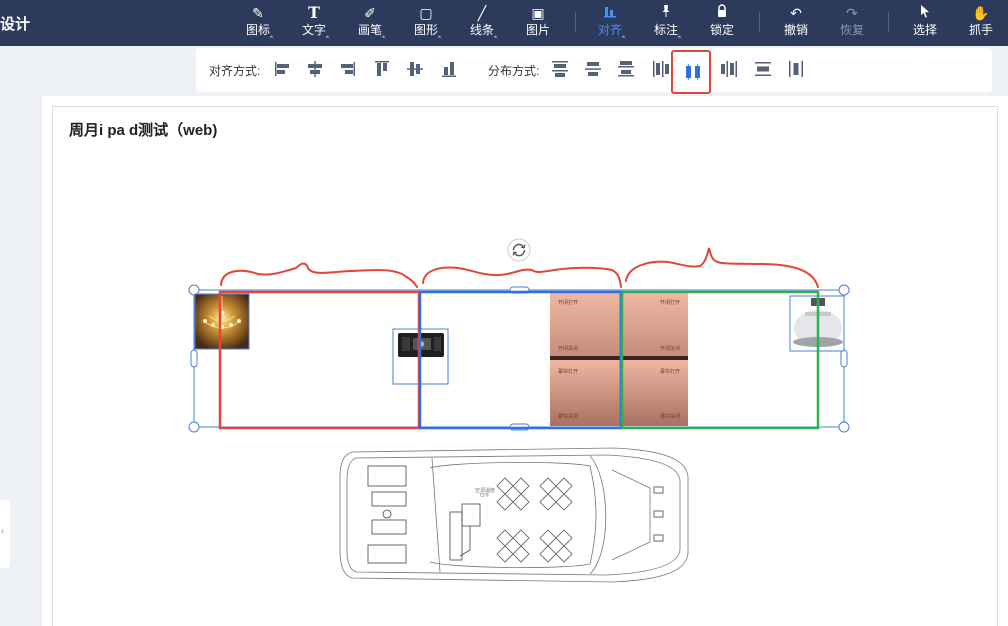 The width and height of the screenshot is (1008, 626). What do you see at coordinates (514, 515) in the screenshot?
I see `vehicle-floorplan` at bounding box center [514, 515].